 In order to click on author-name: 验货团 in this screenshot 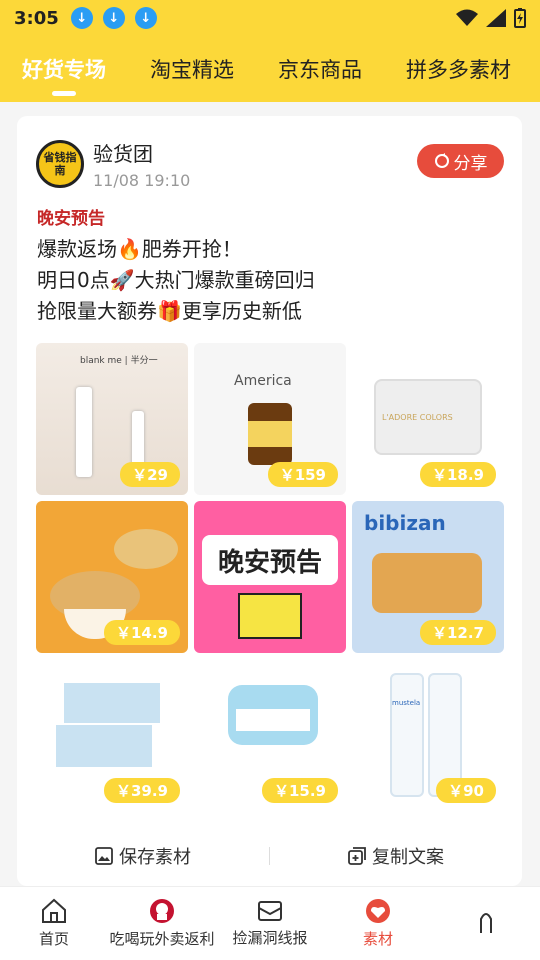, I will do `click(123, 154)`.